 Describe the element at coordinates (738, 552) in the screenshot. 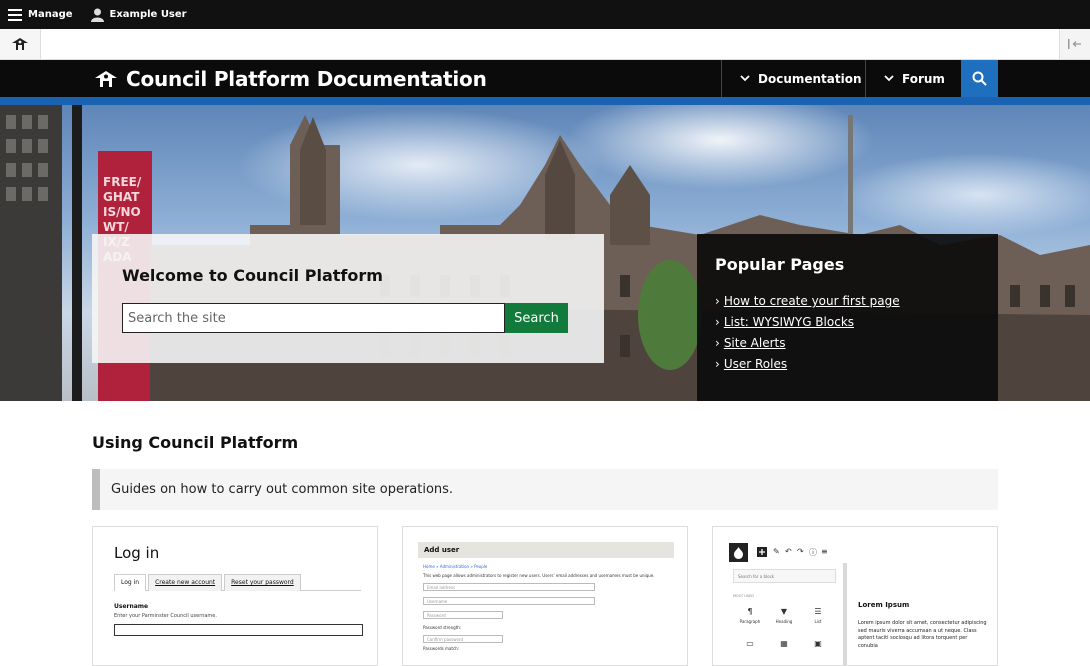

I see `drupal-icon` at that location.